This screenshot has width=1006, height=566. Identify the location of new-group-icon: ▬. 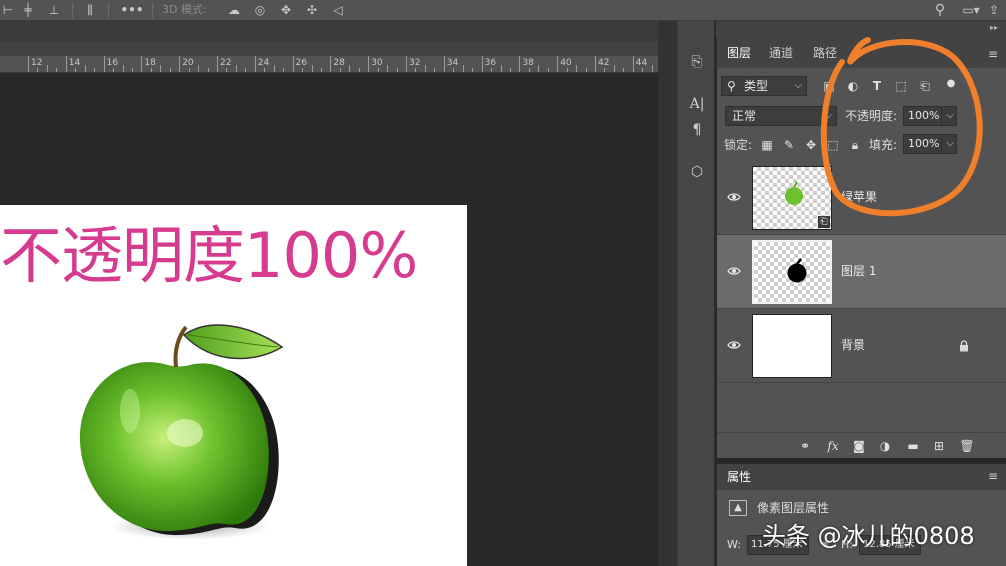
(913, 446).